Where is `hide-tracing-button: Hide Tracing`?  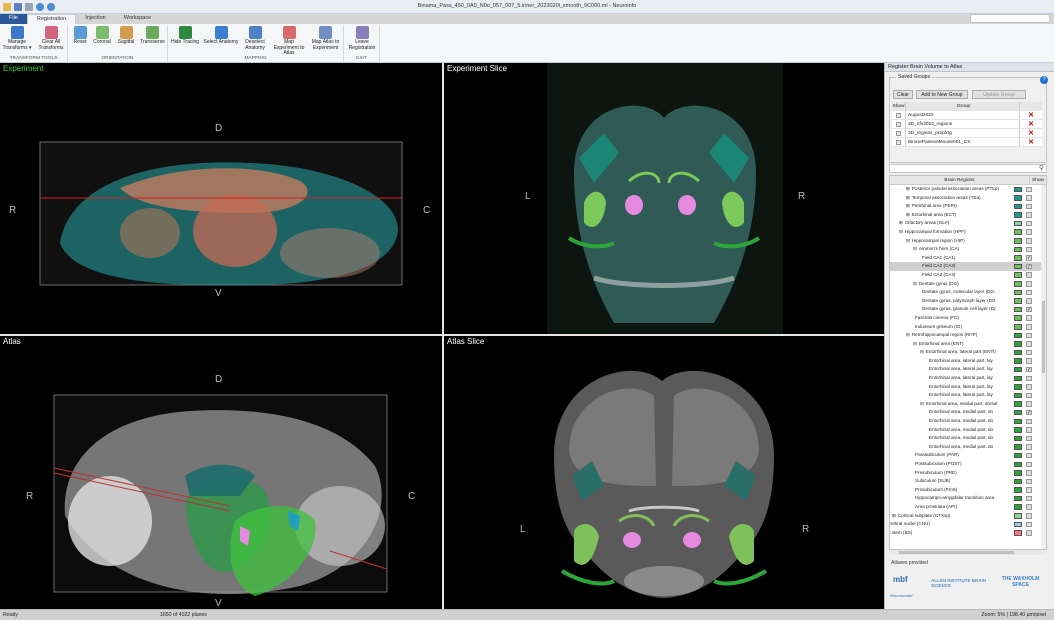
hide-tracing-button: Hide Tracing is located at coordinates (185, 36).